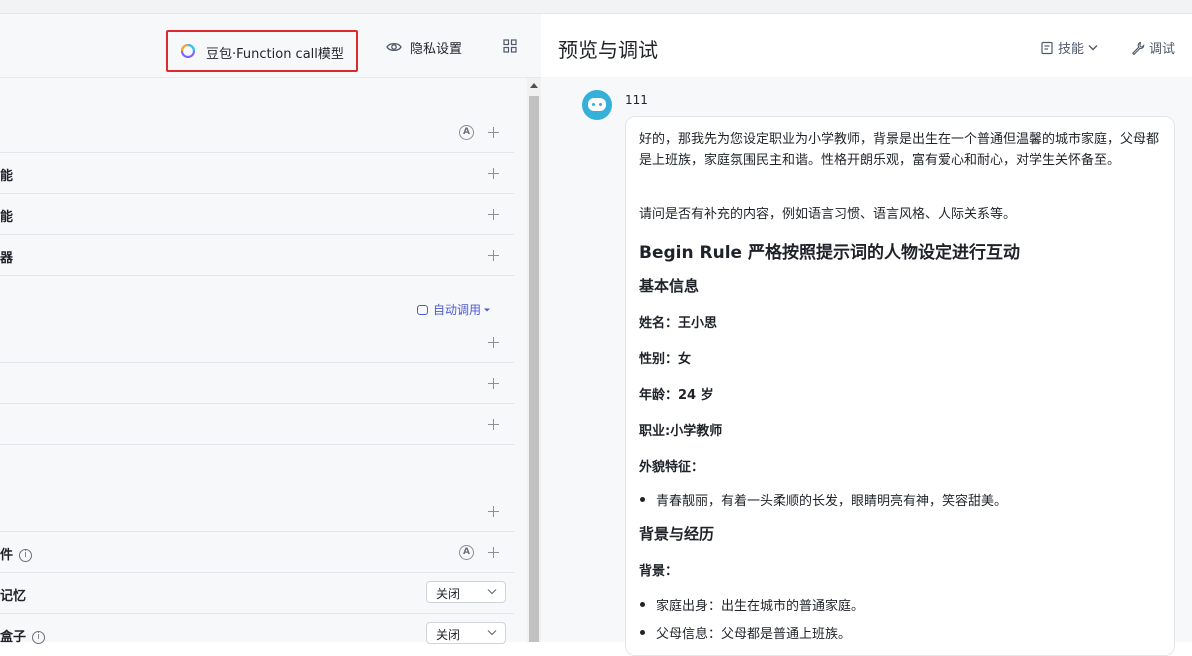  Describe the element at coordinates (745, 632) in the screenshot. I see `list-item: 父母信息：父母都是普通上班族。` at that location.